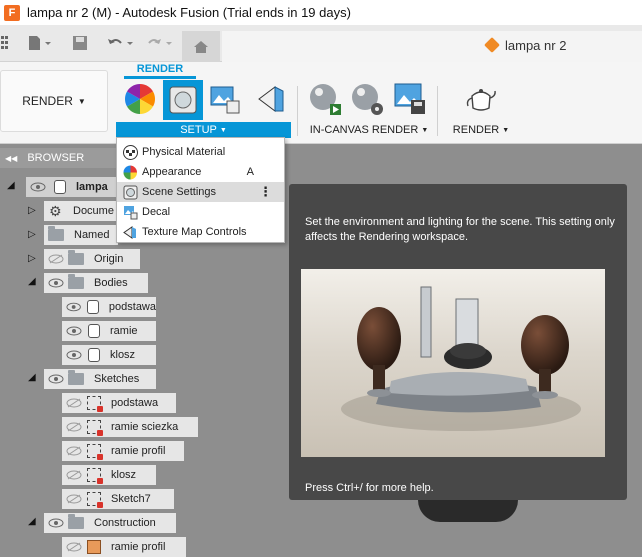 This screenshot has height=557, width=642. I want to click on home-icon, so click(201, 46).